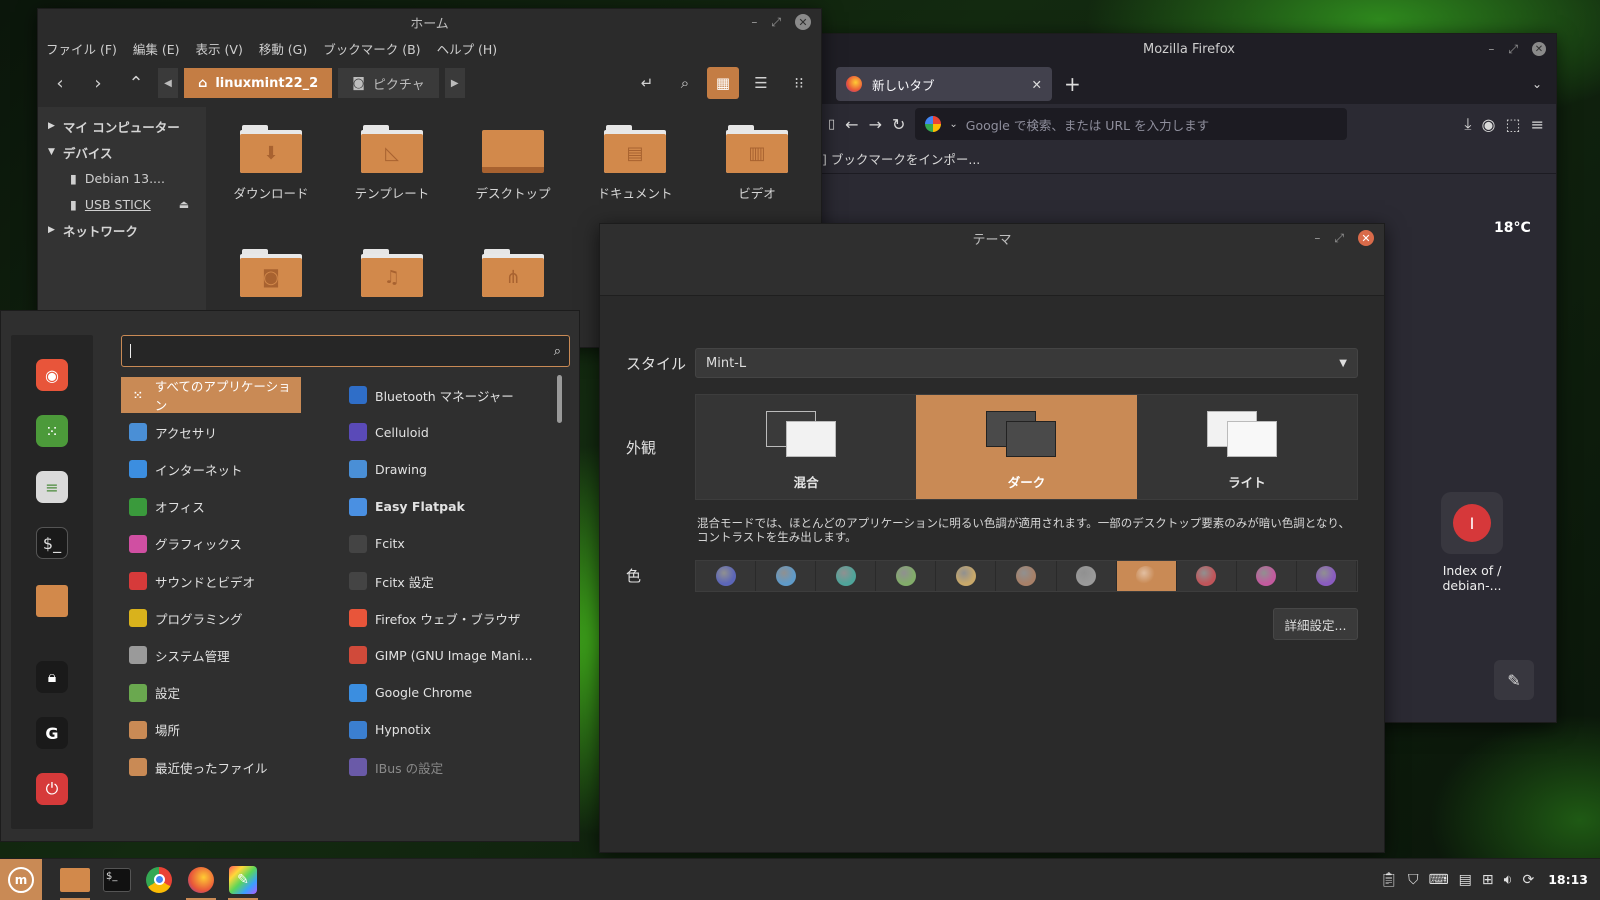 Image resolution: width=1600 pixels, height=900 pixels. Describe the element at coordinates (1514, 680) in the screenshot. I see `edit-shortcuts-button: ✎` at that location.